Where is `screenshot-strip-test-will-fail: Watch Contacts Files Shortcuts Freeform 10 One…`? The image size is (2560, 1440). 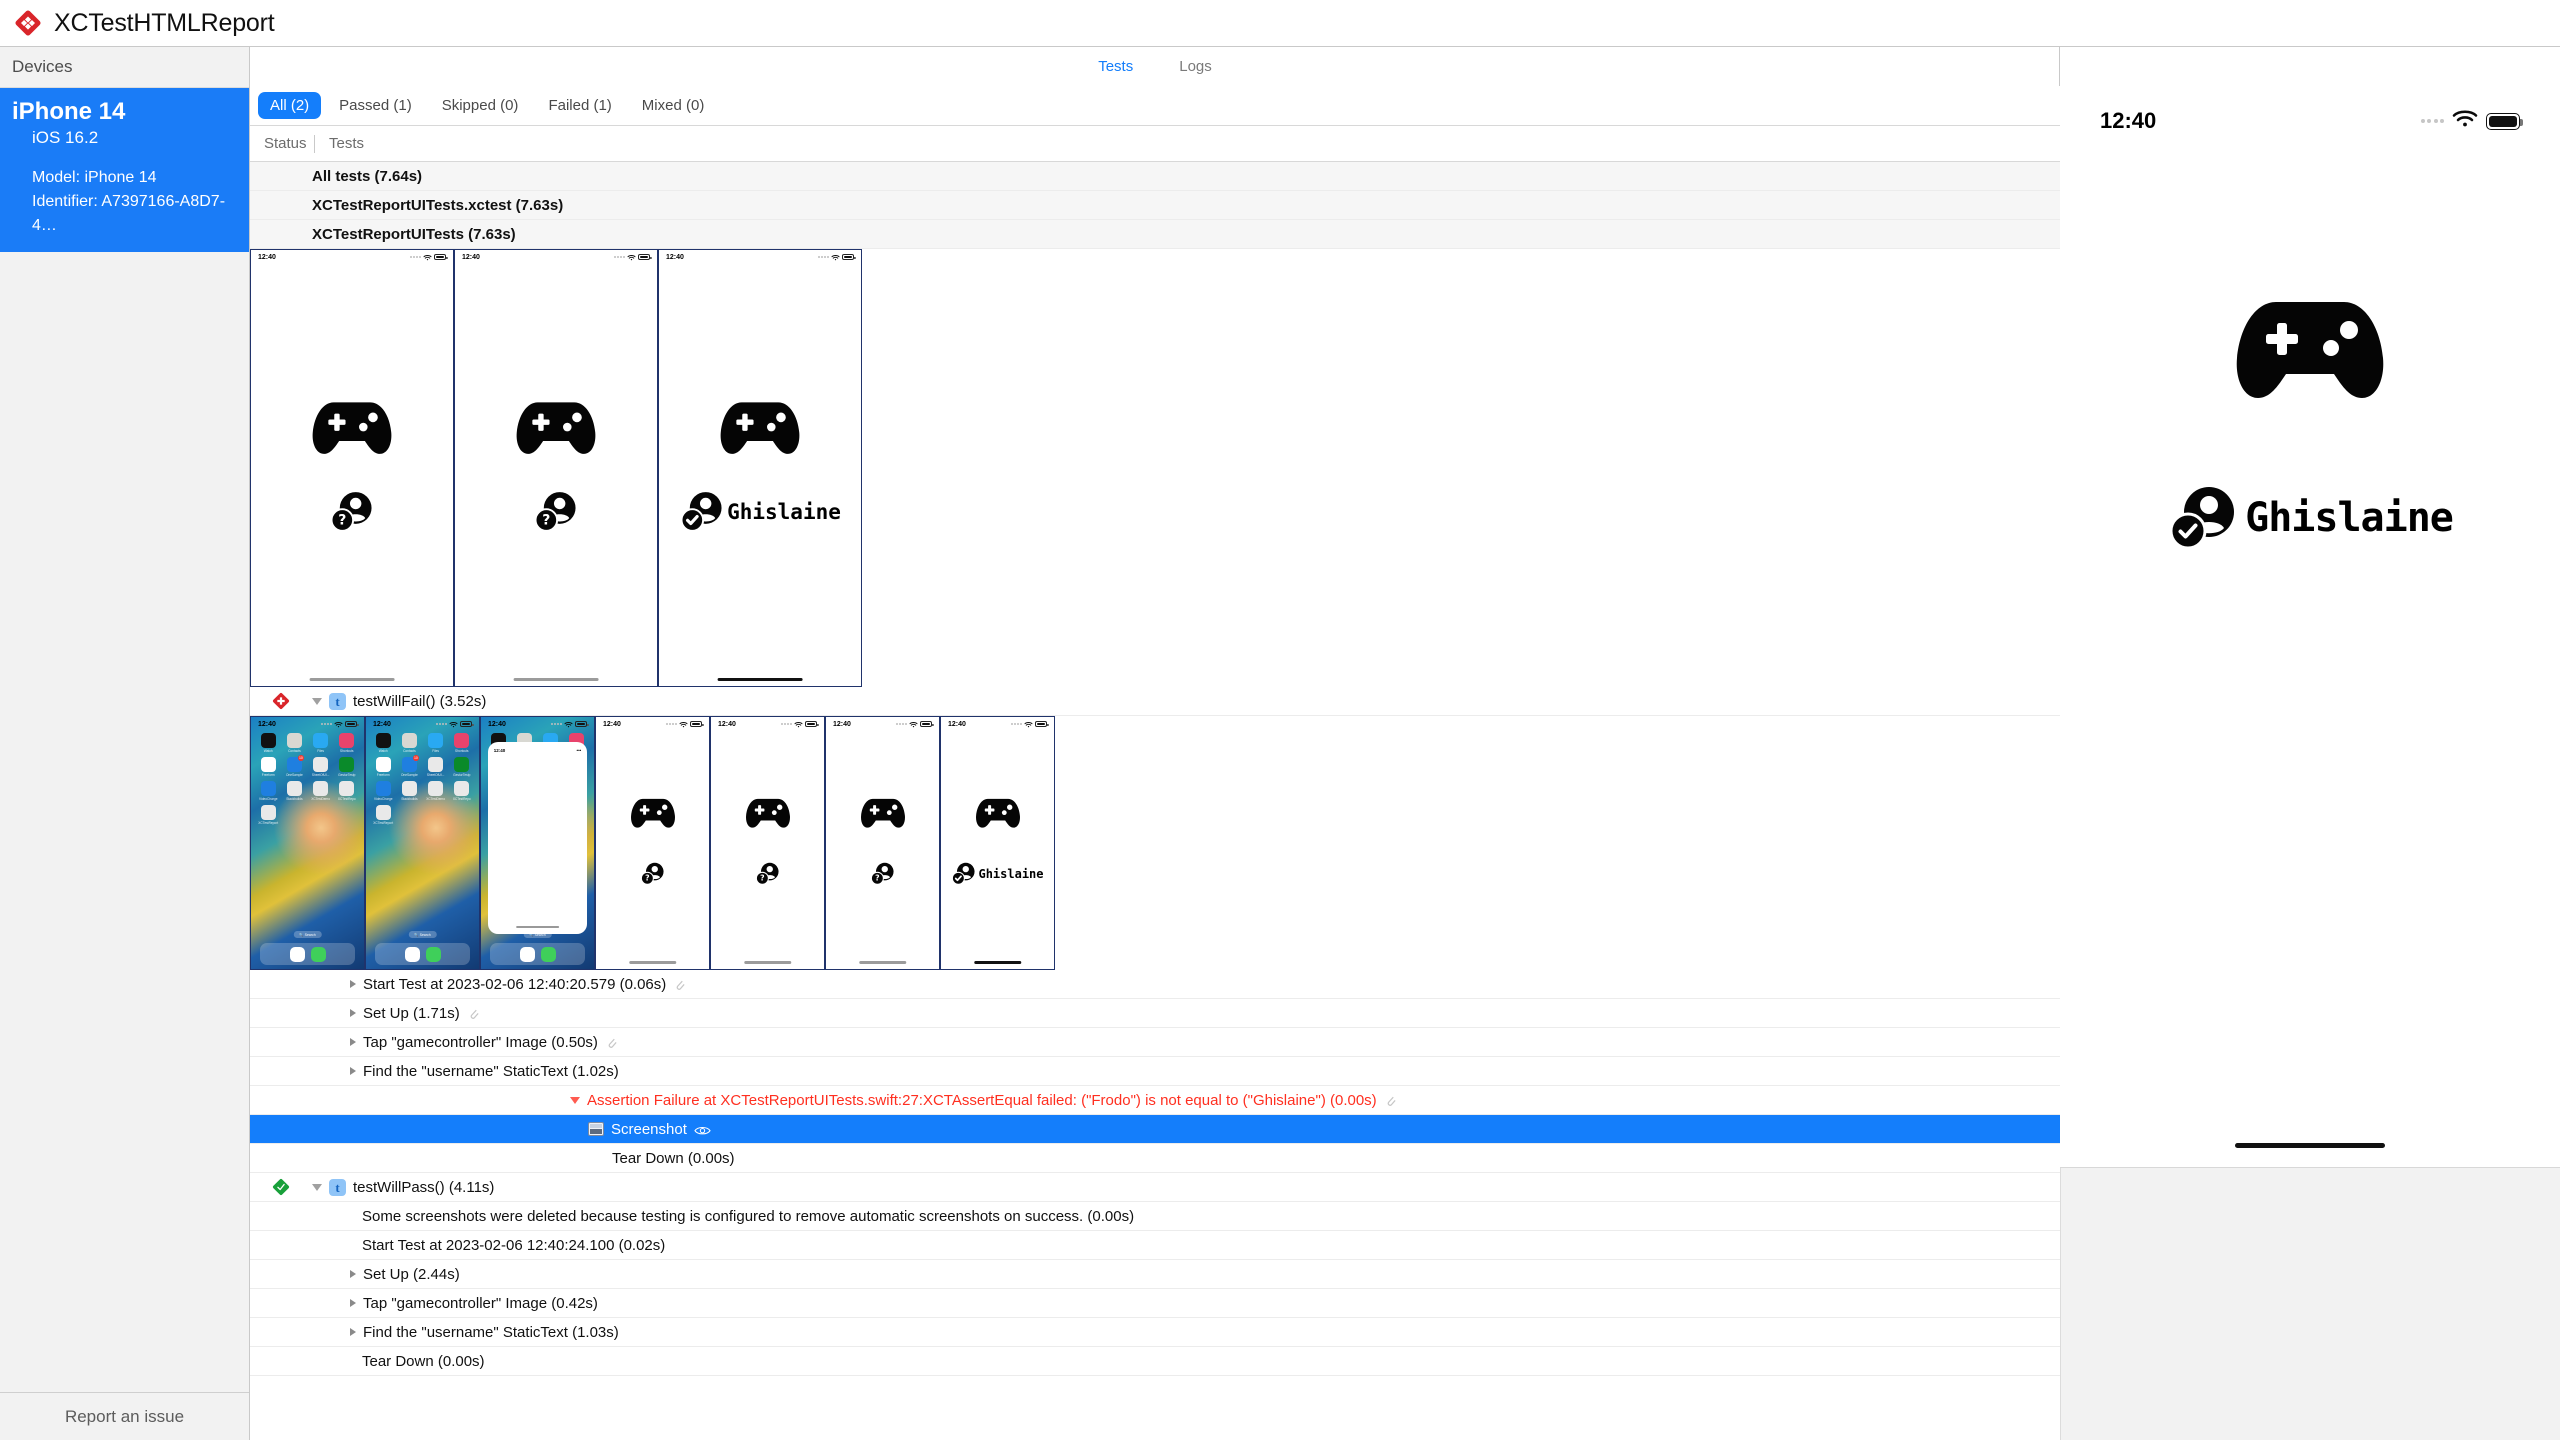
screenshot-strip-test-will-fail: Watch Contacts Files Shortcuts Freeform 10 One… is located at coordinates (1155, 843).